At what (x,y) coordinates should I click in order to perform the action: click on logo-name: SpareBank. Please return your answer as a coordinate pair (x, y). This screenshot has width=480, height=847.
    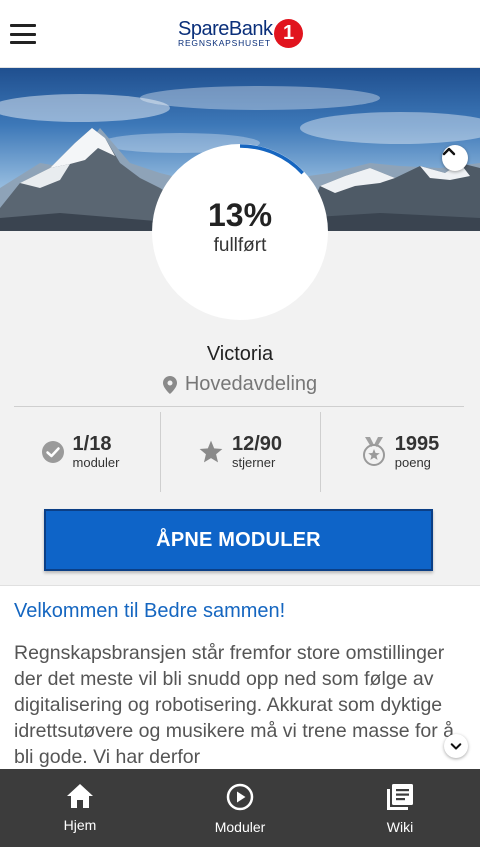
    Looking at the image, I should click on (225, 29).